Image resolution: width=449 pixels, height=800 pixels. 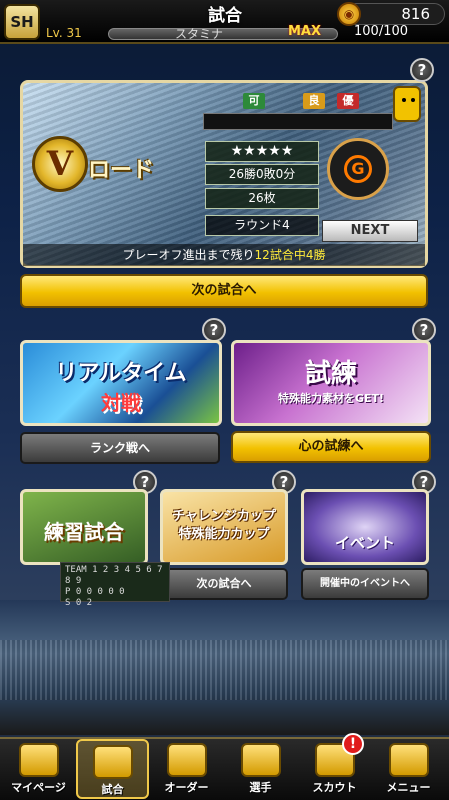 I want to click on shiren-title: 試練, so click(x=330, y=374).